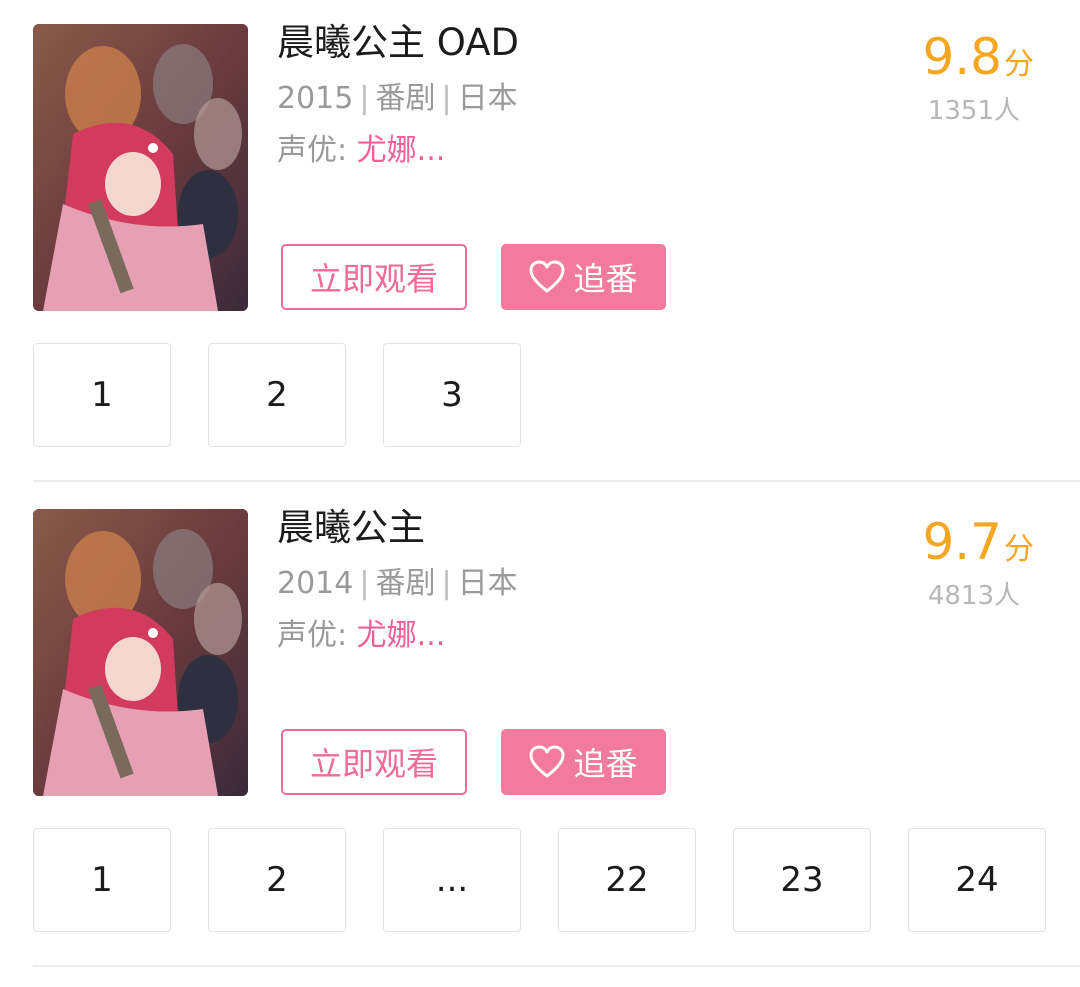 The width and height of the screenshot is (1080, 987). I want to click on score: 9.8分, so click(978, 57).